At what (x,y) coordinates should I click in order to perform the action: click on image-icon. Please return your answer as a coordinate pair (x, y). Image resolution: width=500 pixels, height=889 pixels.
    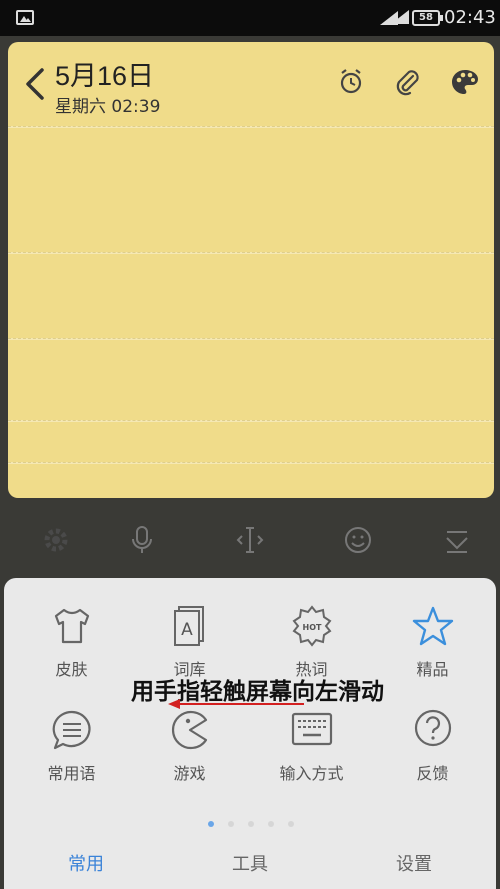
    Looking at the image, I should click on (25, 17).